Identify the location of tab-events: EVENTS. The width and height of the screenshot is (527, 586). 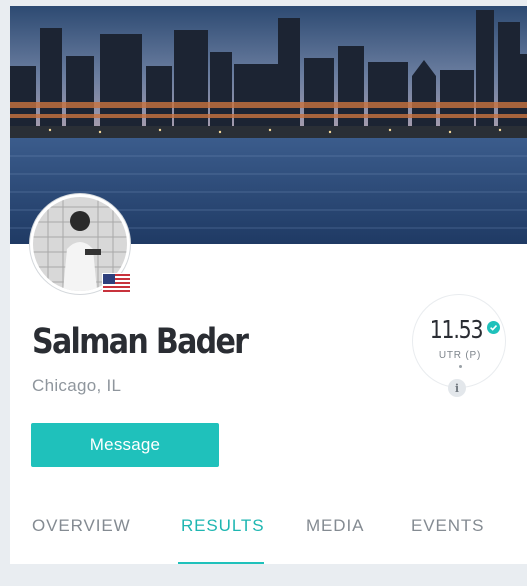
(447, 535).